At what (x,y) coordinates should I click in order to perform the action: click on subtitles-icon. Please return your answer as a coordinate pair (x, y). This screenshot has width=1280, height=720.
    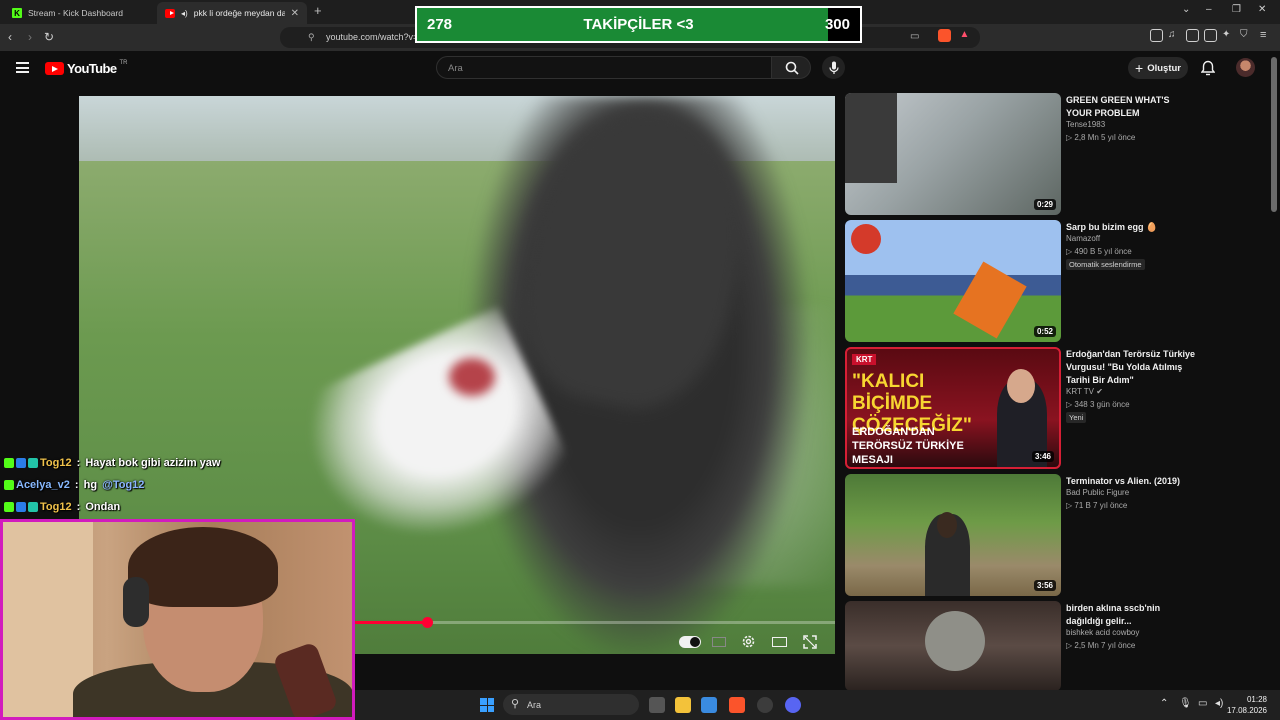
    Looking at the image, I should click on (719, 642).